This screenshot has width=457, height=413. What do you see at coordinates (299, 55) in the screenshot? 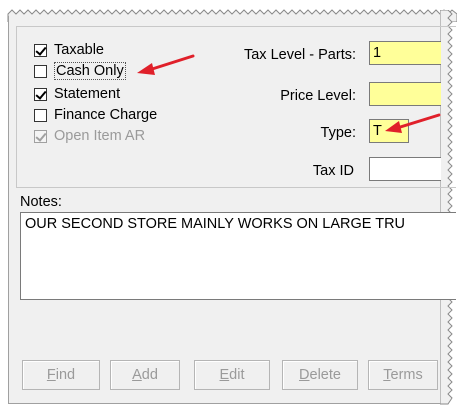
I see `tax-level-parts-label: Tax Level - Parts:` at bounding box center [299, 55].